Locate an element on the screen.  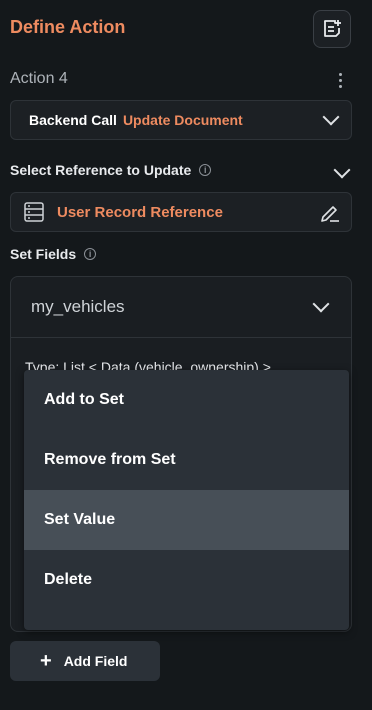
menu-item-delete: Delete is located at coordinates (186, 580).